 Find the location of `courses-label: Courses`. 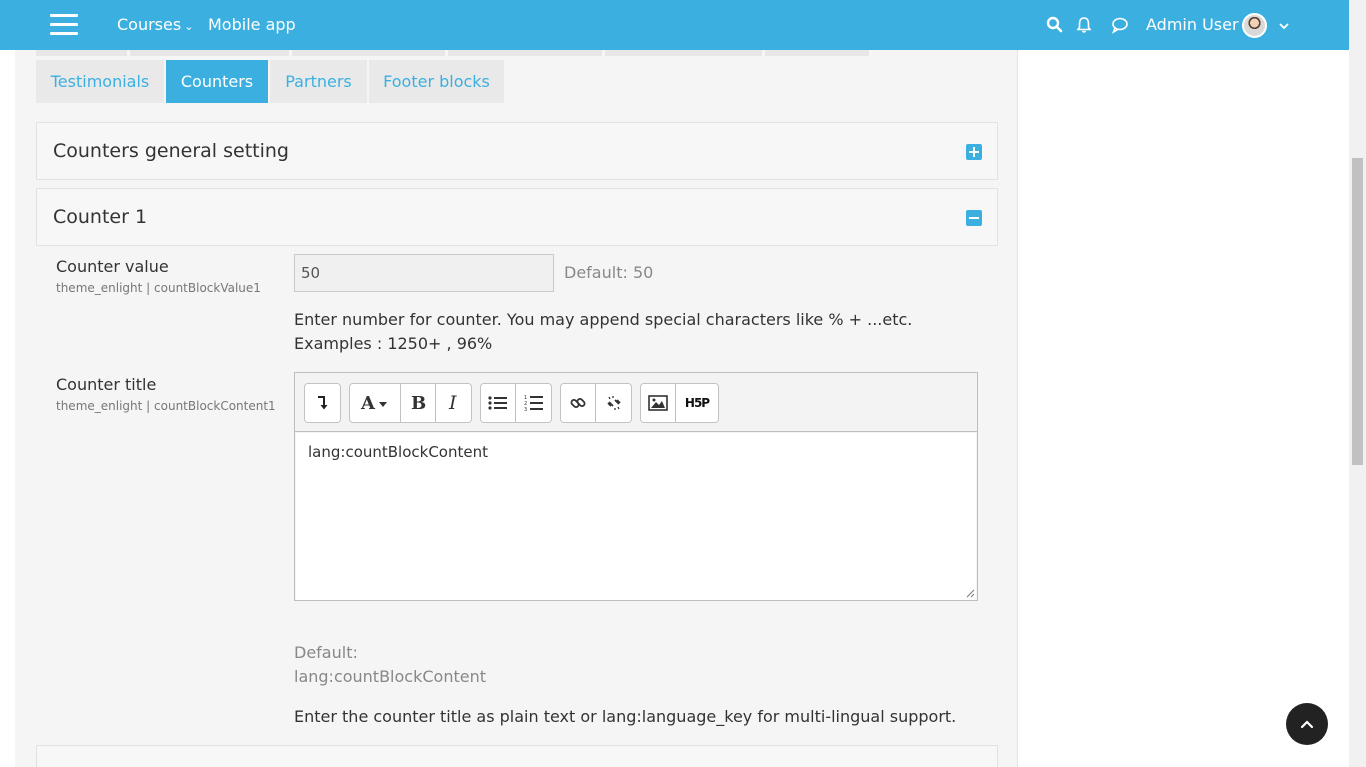

courses-label: Courses is located at coordinates (149, 24).